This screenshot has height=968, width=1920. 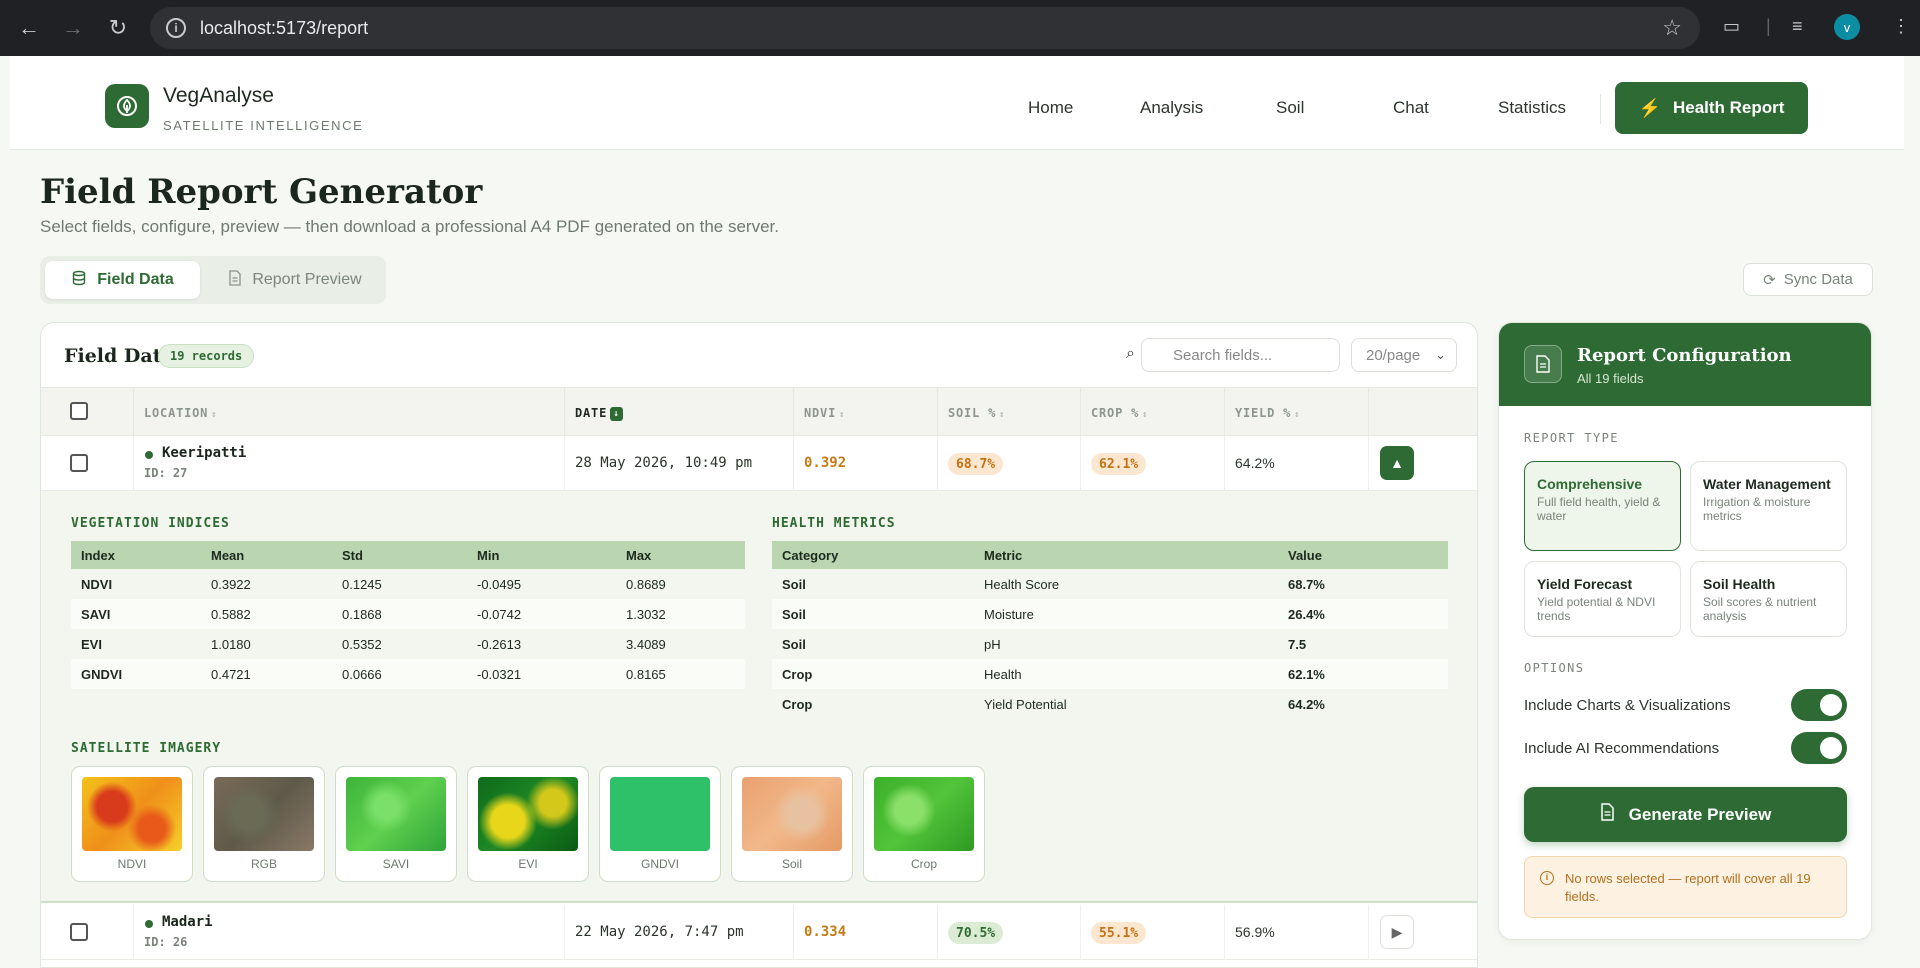 What do you see at coordinates (1672, 28) in the screenshot?
I see `bookmark-star-icon: ☆` at bounding box center [1672, 28].